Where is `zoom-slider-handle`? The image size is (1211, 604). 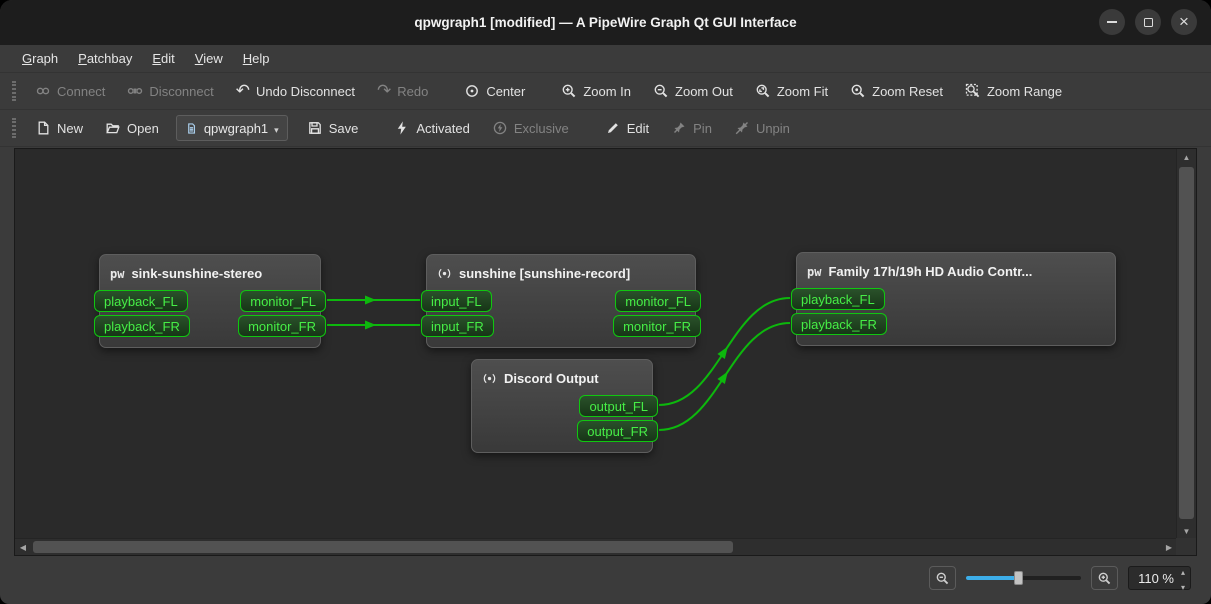 zoom-slider-handle is located at coordinates (1019, 578).